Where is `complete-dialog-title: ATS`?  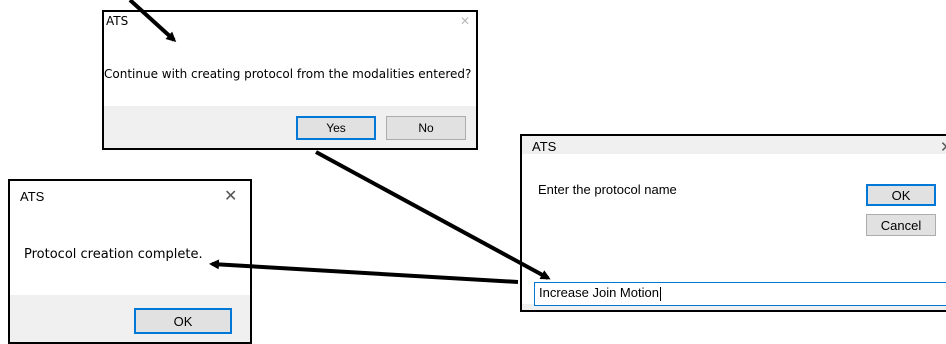 complete-dialog-title: ATS is located at coordinates (32, 196).